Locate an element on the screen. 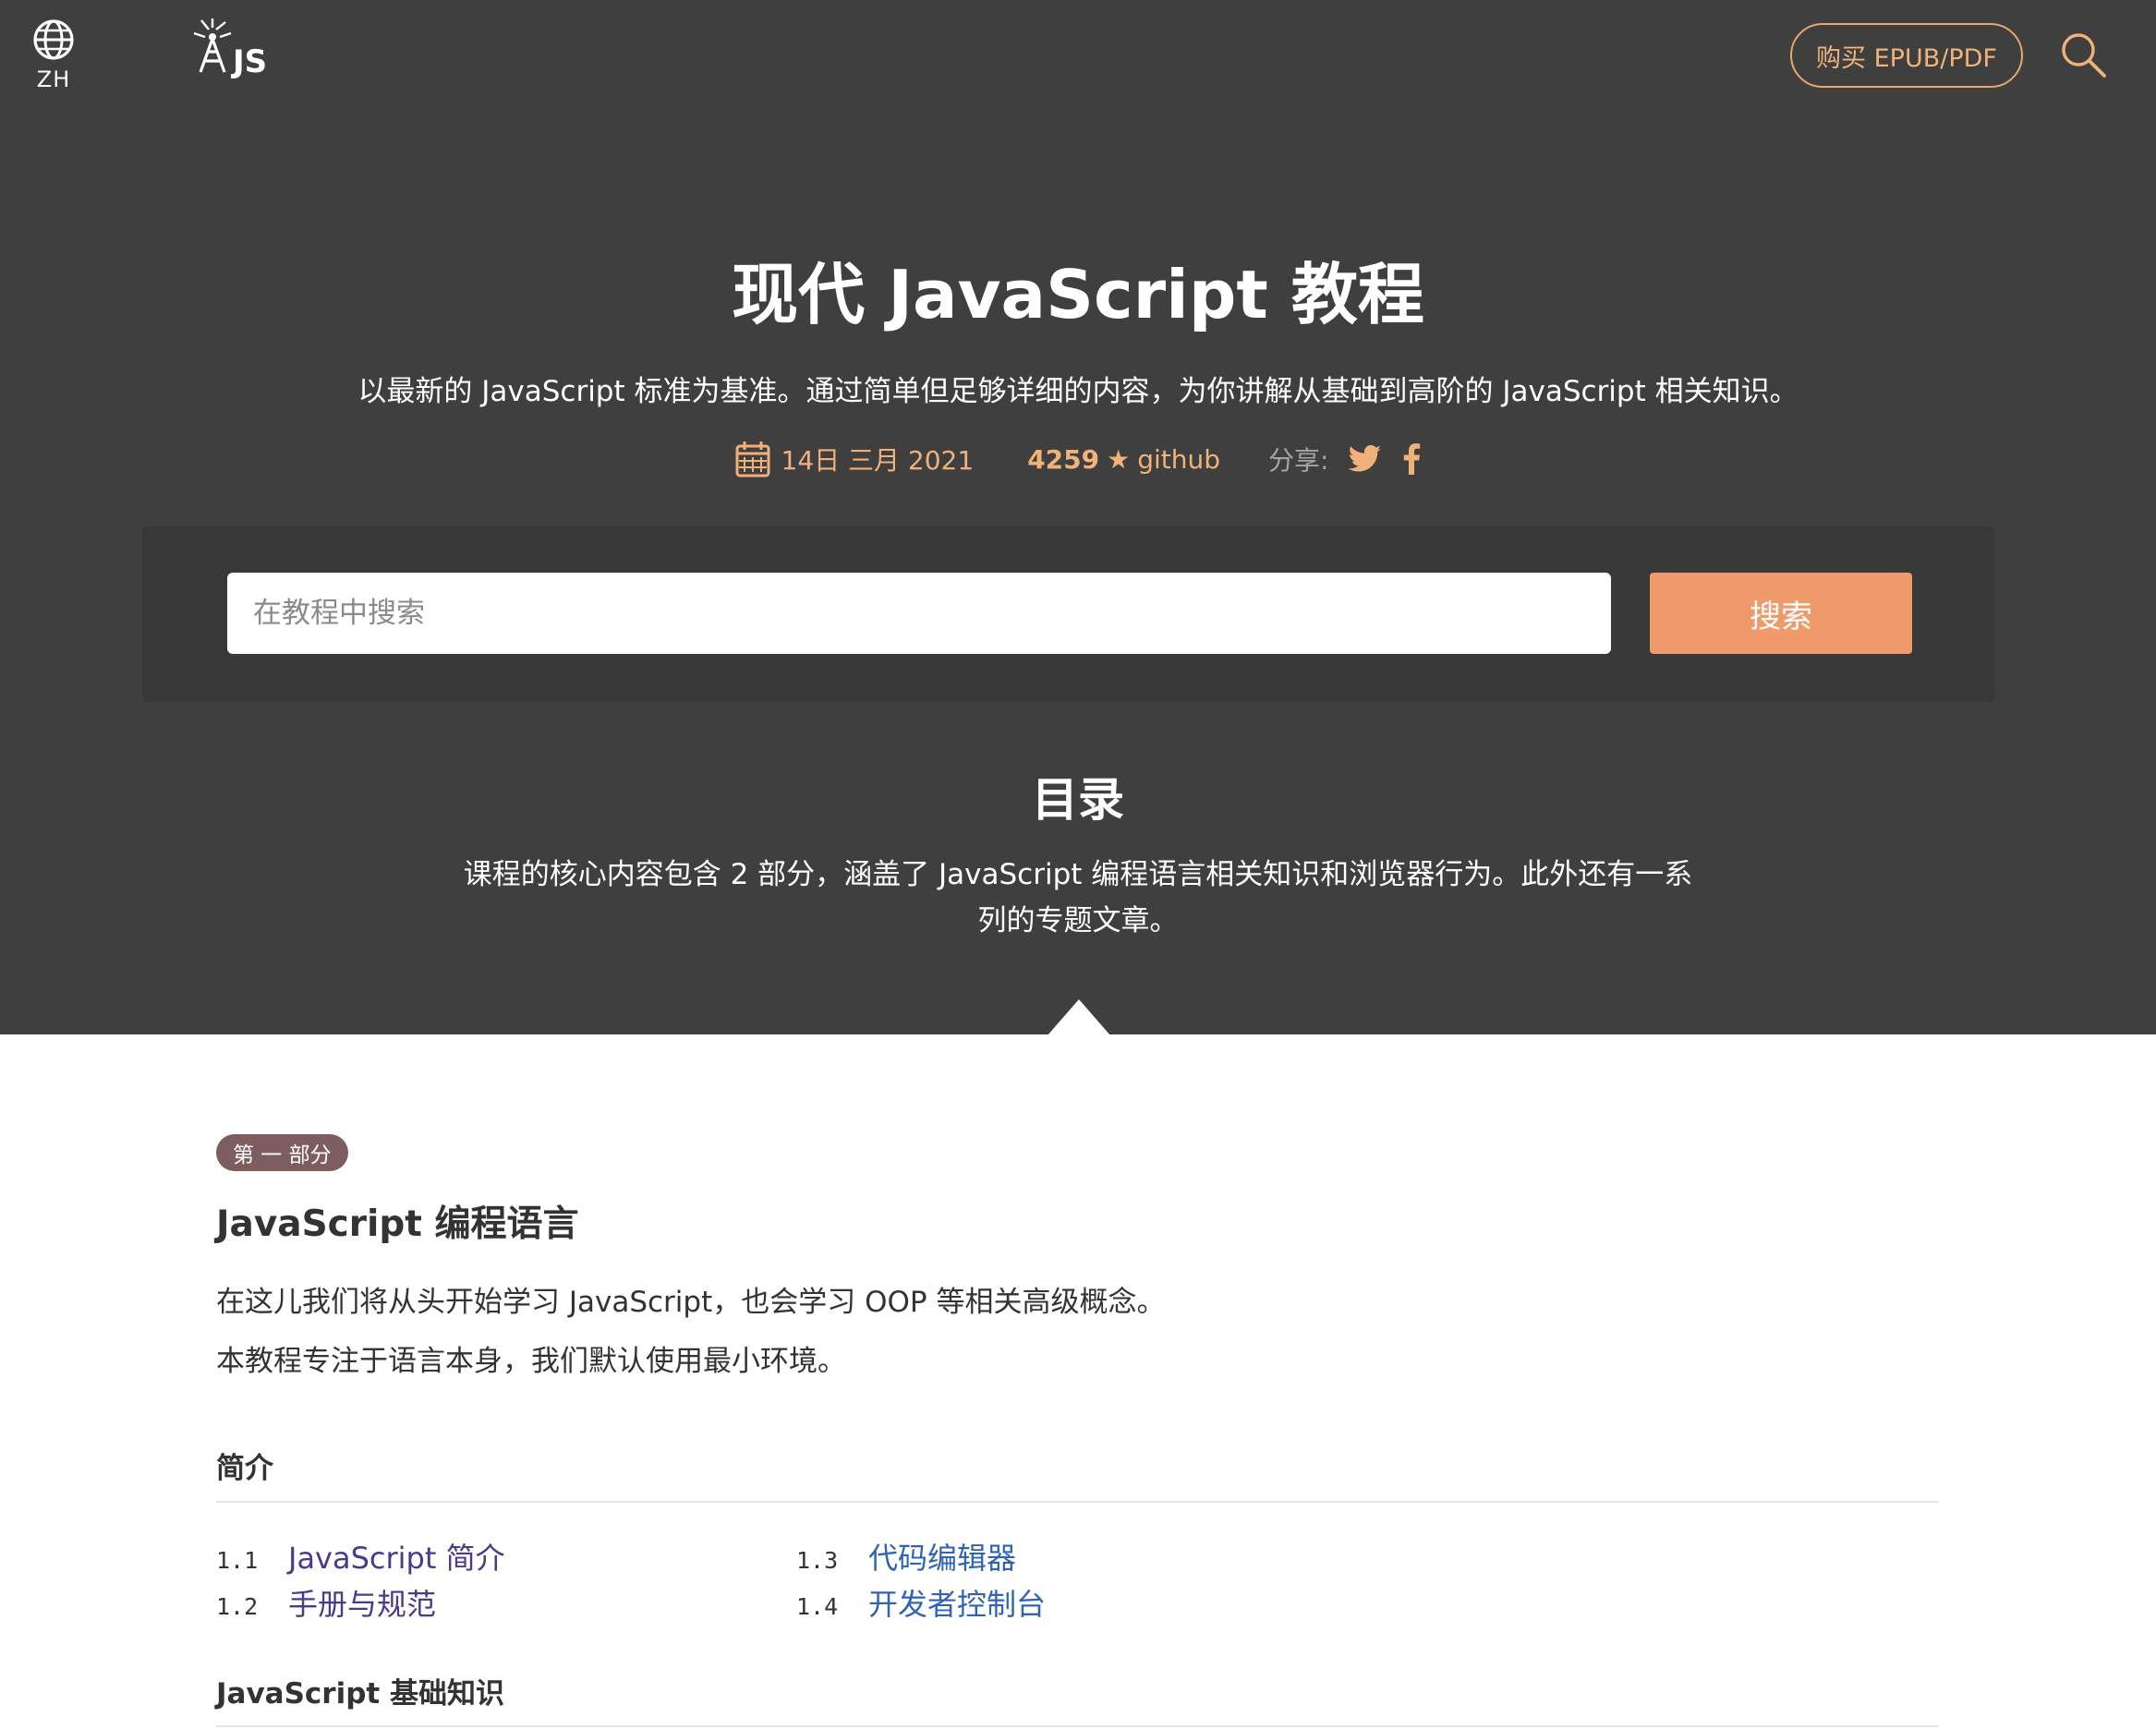 The height and width of the screenshot is (1729, 2156). star-icon: ★ is located at coordinates (1119, 459).